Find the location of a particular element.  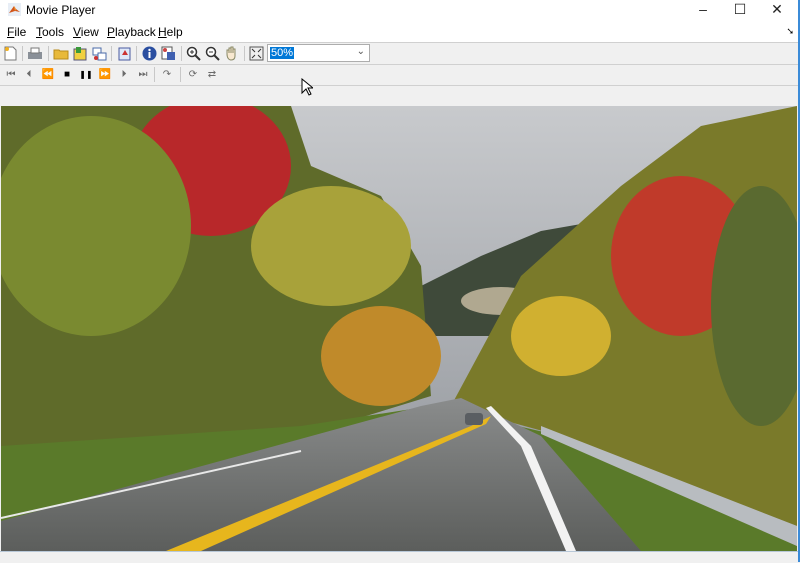

dock-arrow-icon: ➘ is located at coordinates (790, 31).